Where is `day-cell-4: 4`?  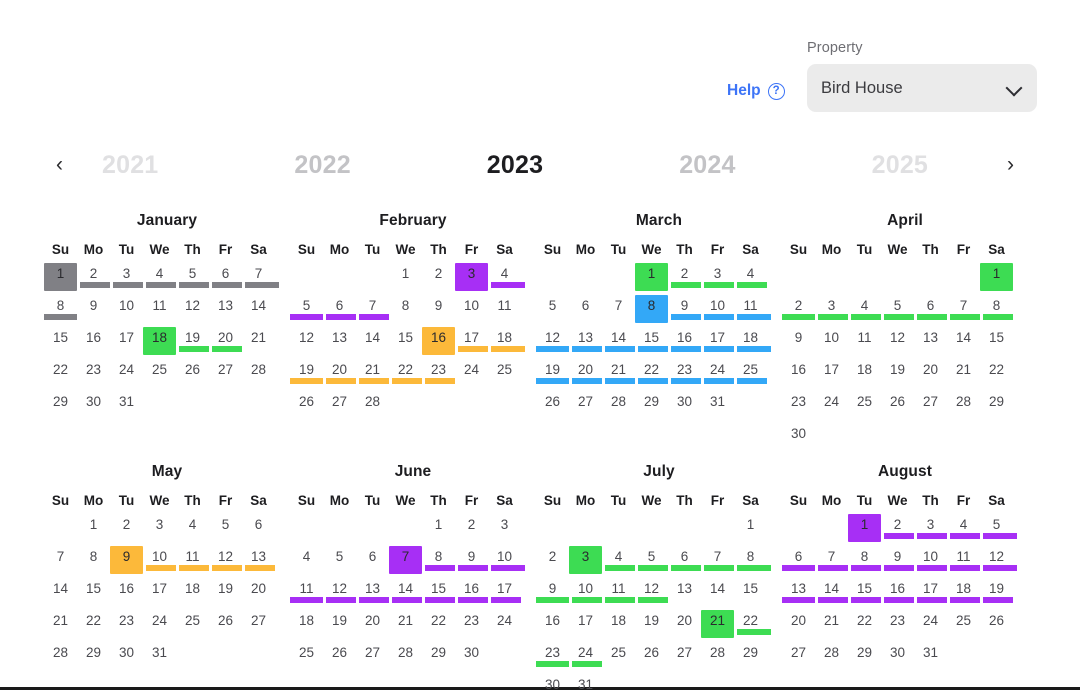
day-cell-4: 4 is located at coordinates (159, 278).